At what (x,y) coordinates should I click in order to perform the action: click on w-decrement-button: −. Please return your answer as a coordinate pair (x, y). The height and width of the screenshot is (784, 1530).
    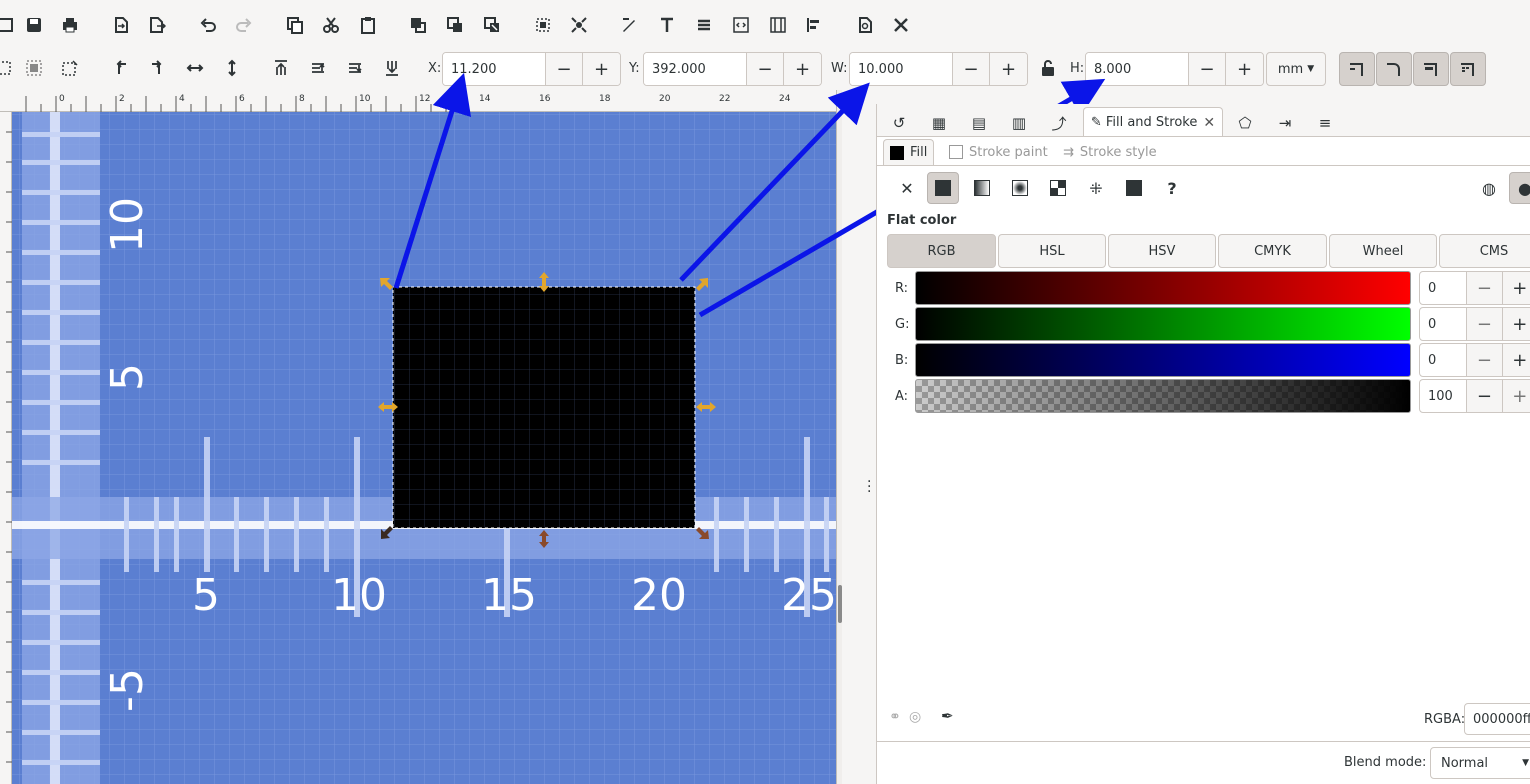
    Looking at the image, I should click on (971, 69).